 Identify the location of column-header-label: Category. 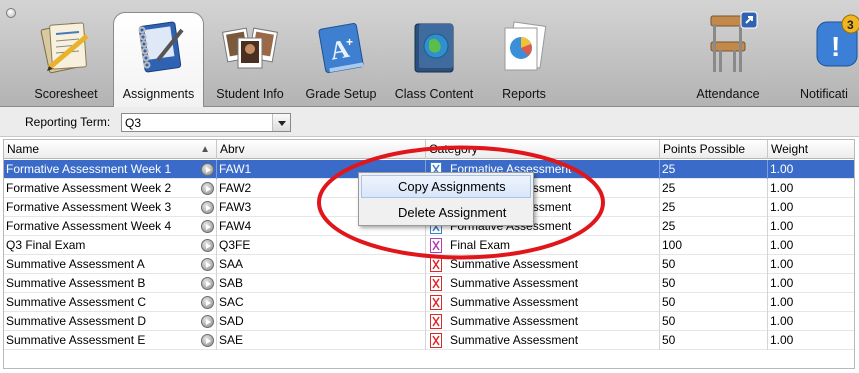
(453, 149).